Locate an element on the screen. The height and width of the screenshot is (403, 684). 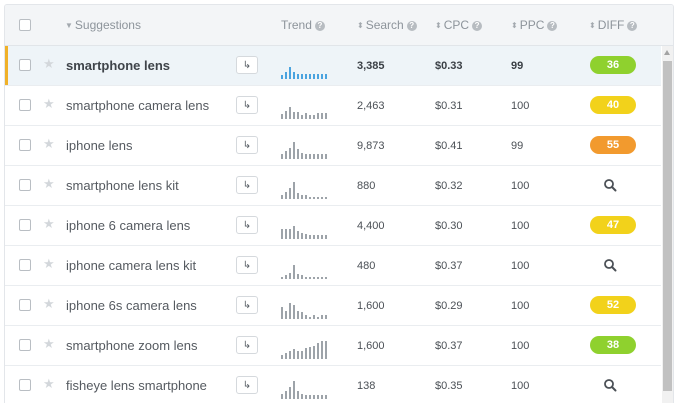
keyword-text: smartphone zoom lens is located at coordinates (132, 345).